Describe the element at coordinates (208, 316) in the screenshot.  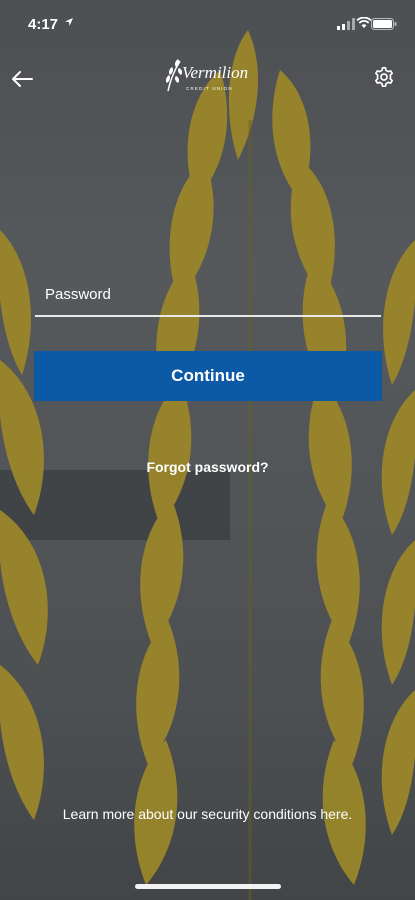
I see `password-underline` at that location.